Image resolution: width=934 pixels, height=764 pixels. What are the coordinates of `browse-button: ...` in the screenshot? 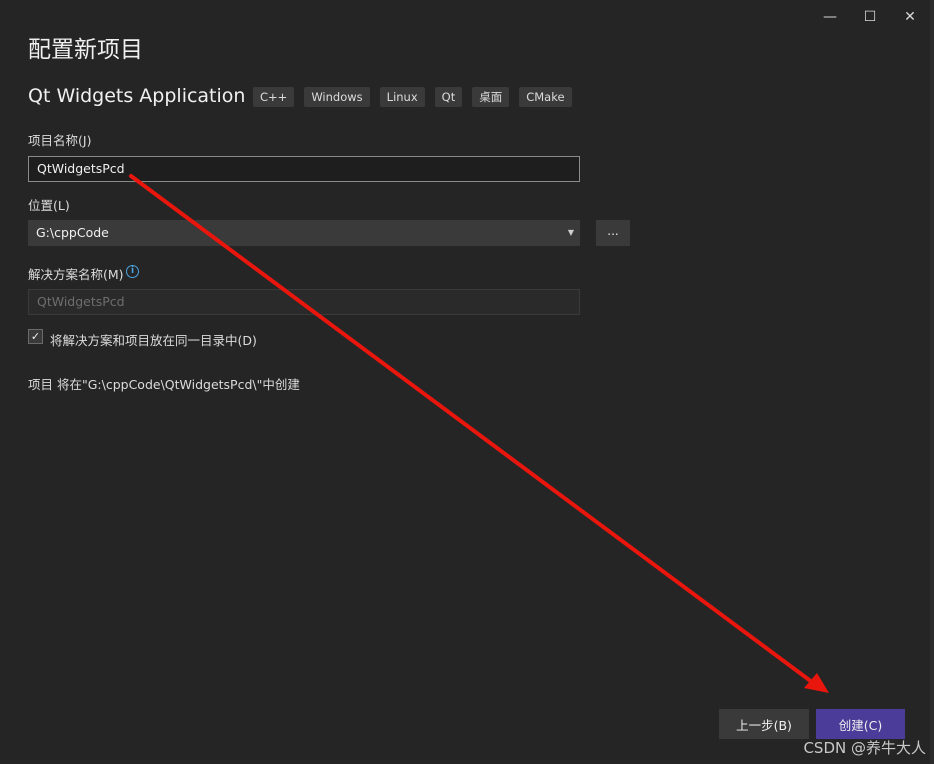 It's located at (613, 233).